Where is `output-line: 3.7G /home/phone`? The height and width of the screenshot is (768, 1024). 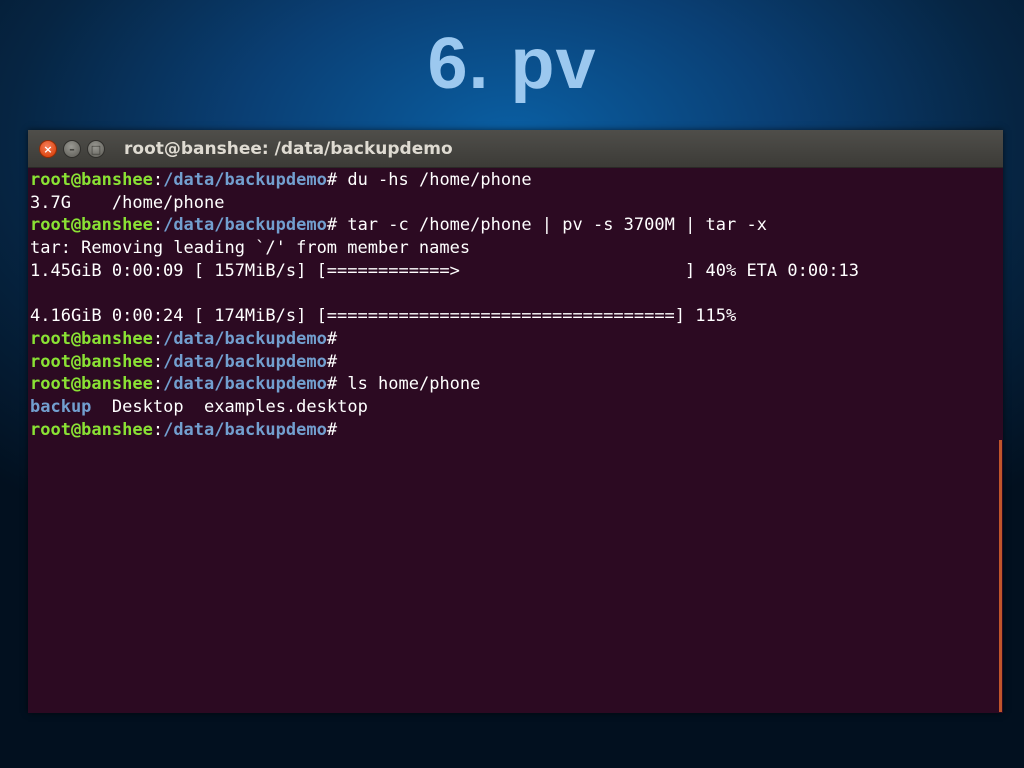 output-line: 3.7G /home/phone is located at coordinates (127, 202).